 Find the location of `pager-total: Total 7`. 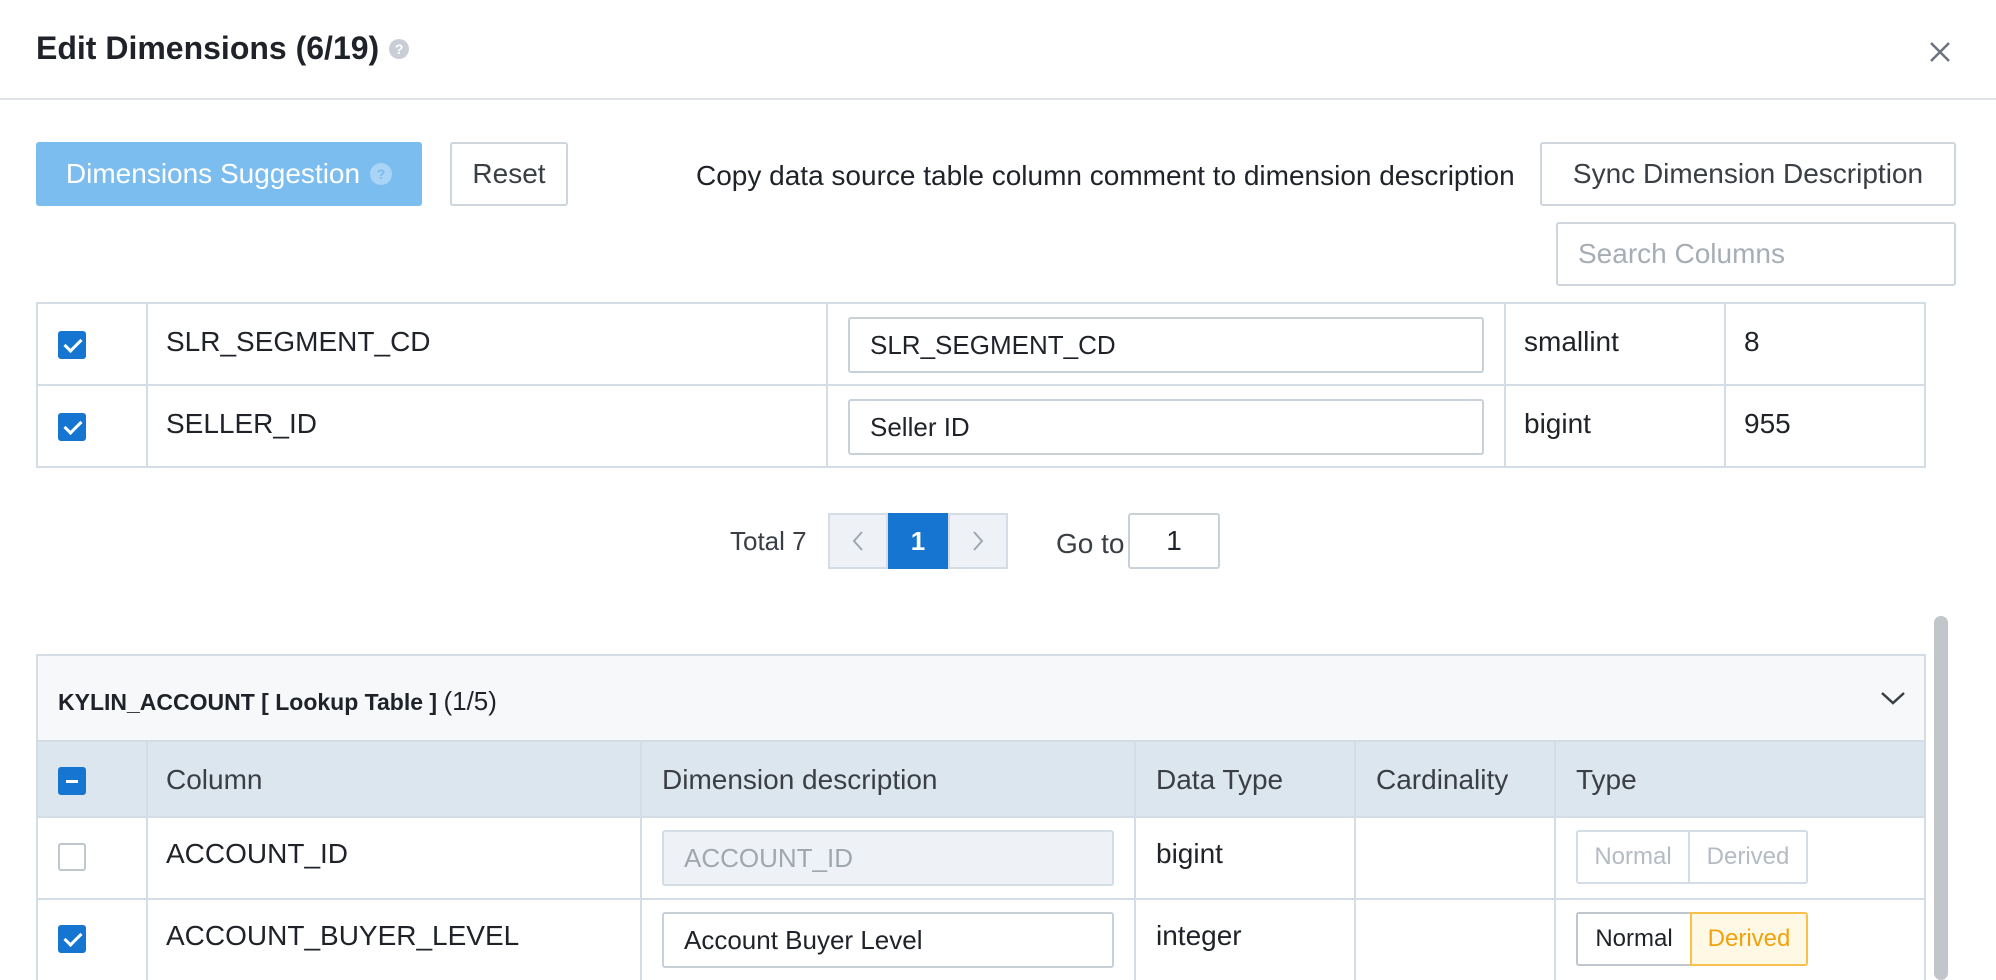

pager-total: Total 7 is located at coordinates (768, 541).